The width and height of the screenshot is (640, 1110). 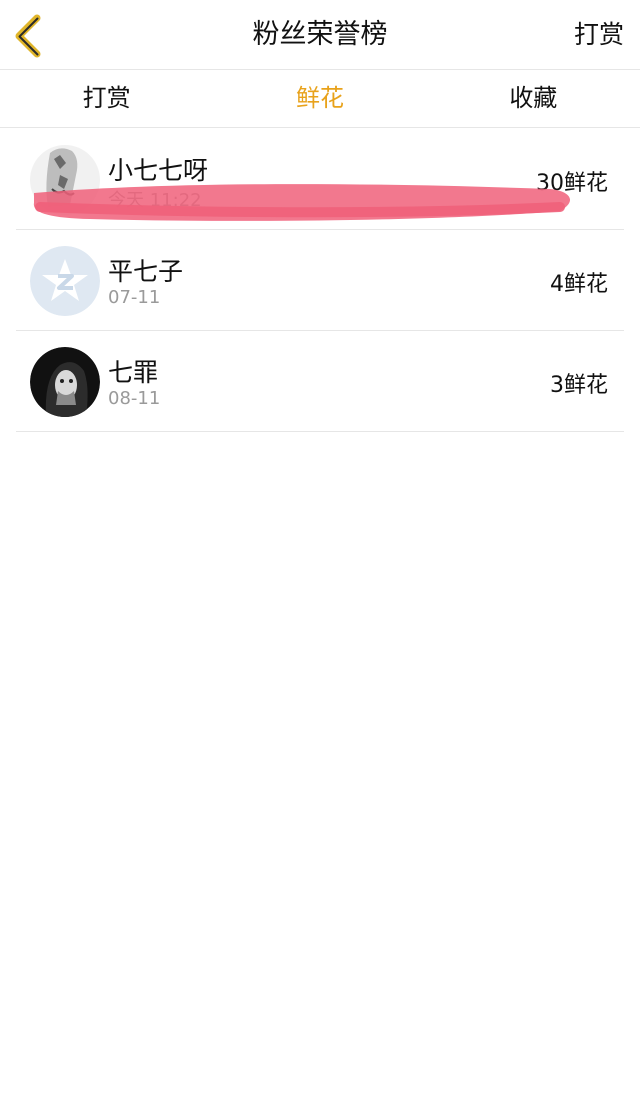 What do you see at coordinates (158, 170) in the screenshot?
I see `fan-name: 小七七呀` at bounding box center [158, 170].